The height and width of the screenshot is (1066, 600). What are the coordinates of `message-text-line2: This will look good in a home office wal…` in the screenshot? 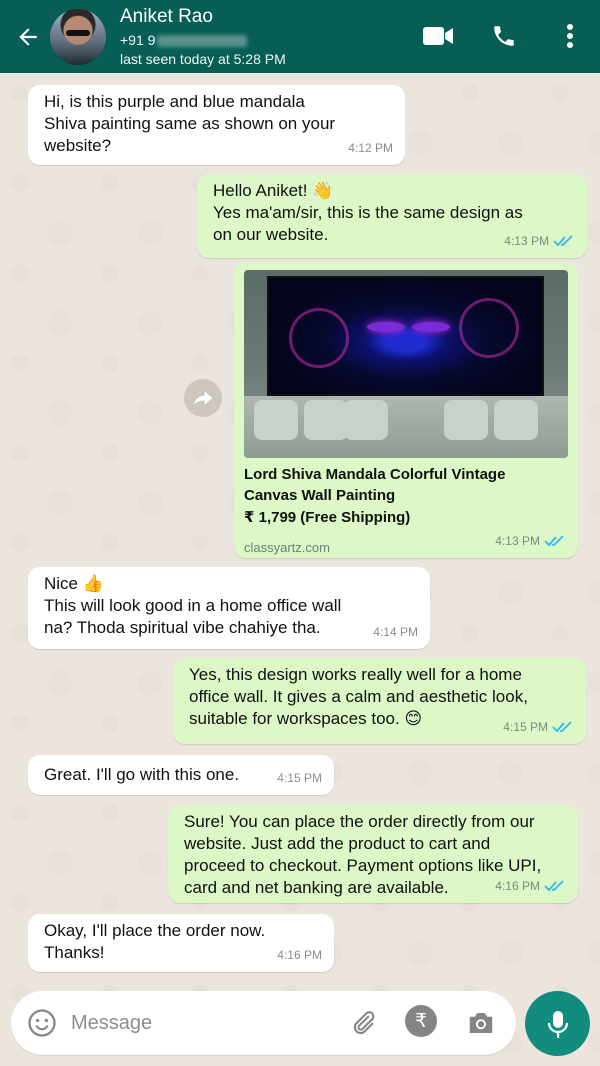 It's located at (193, 616).